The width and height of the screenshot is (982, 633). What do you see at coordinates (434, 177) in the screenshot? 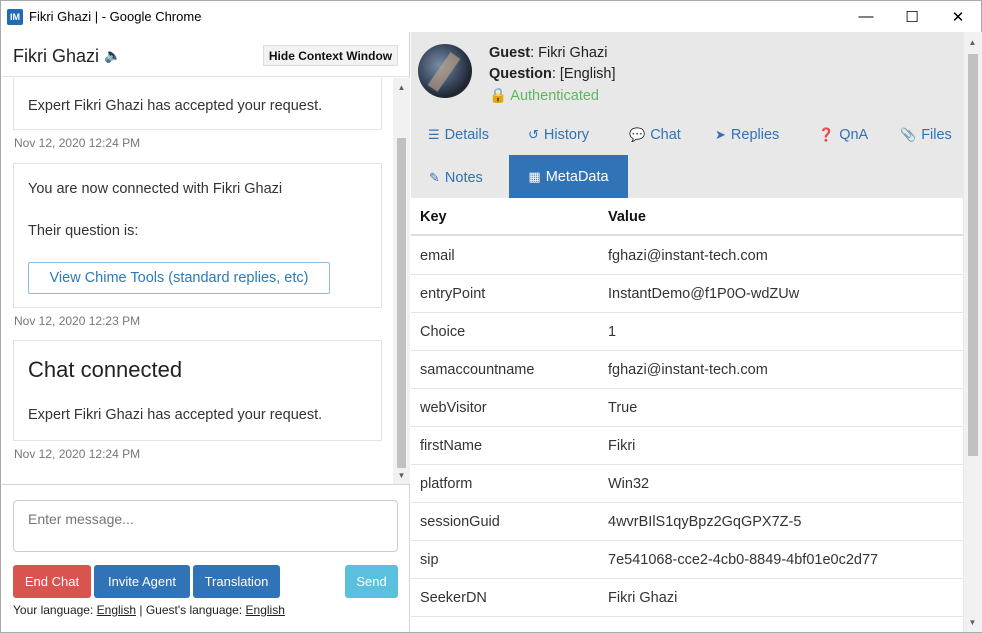
I see `edit-icon: ✎` at bounding box center [434, 177].